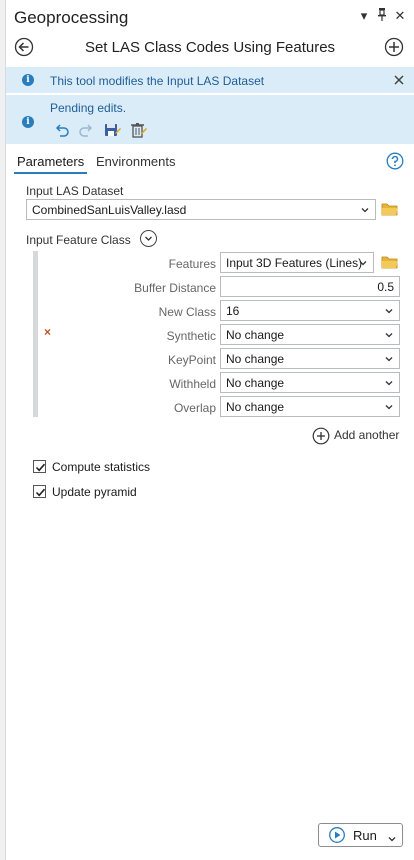 This screenshot has width=414, height=860. Describe the element at coordinates (310, 334) in the screenshot. I see `synthetic-dropdown: No change` at that location.